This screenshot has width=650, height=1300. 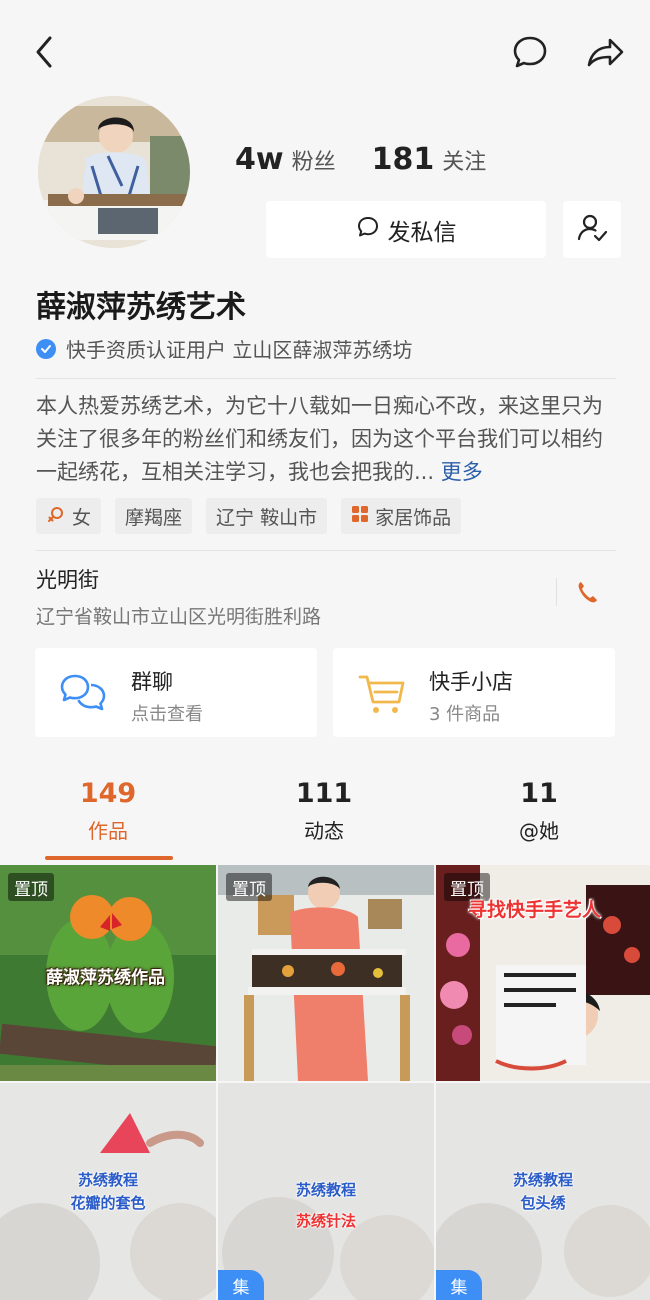 What do you see at coordinates (530, 52) in the screenshot?
I see `chat-bubble-icon` at bounding box center [530, 52].